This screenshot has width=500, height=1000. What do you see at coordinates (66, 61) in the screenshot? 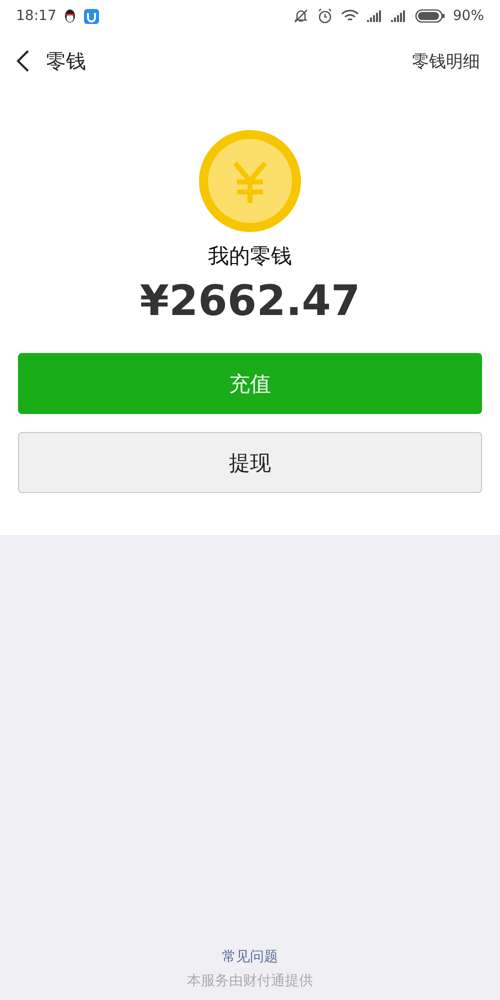
I see `page-title: 零钱` at bounding box center [66, 61].